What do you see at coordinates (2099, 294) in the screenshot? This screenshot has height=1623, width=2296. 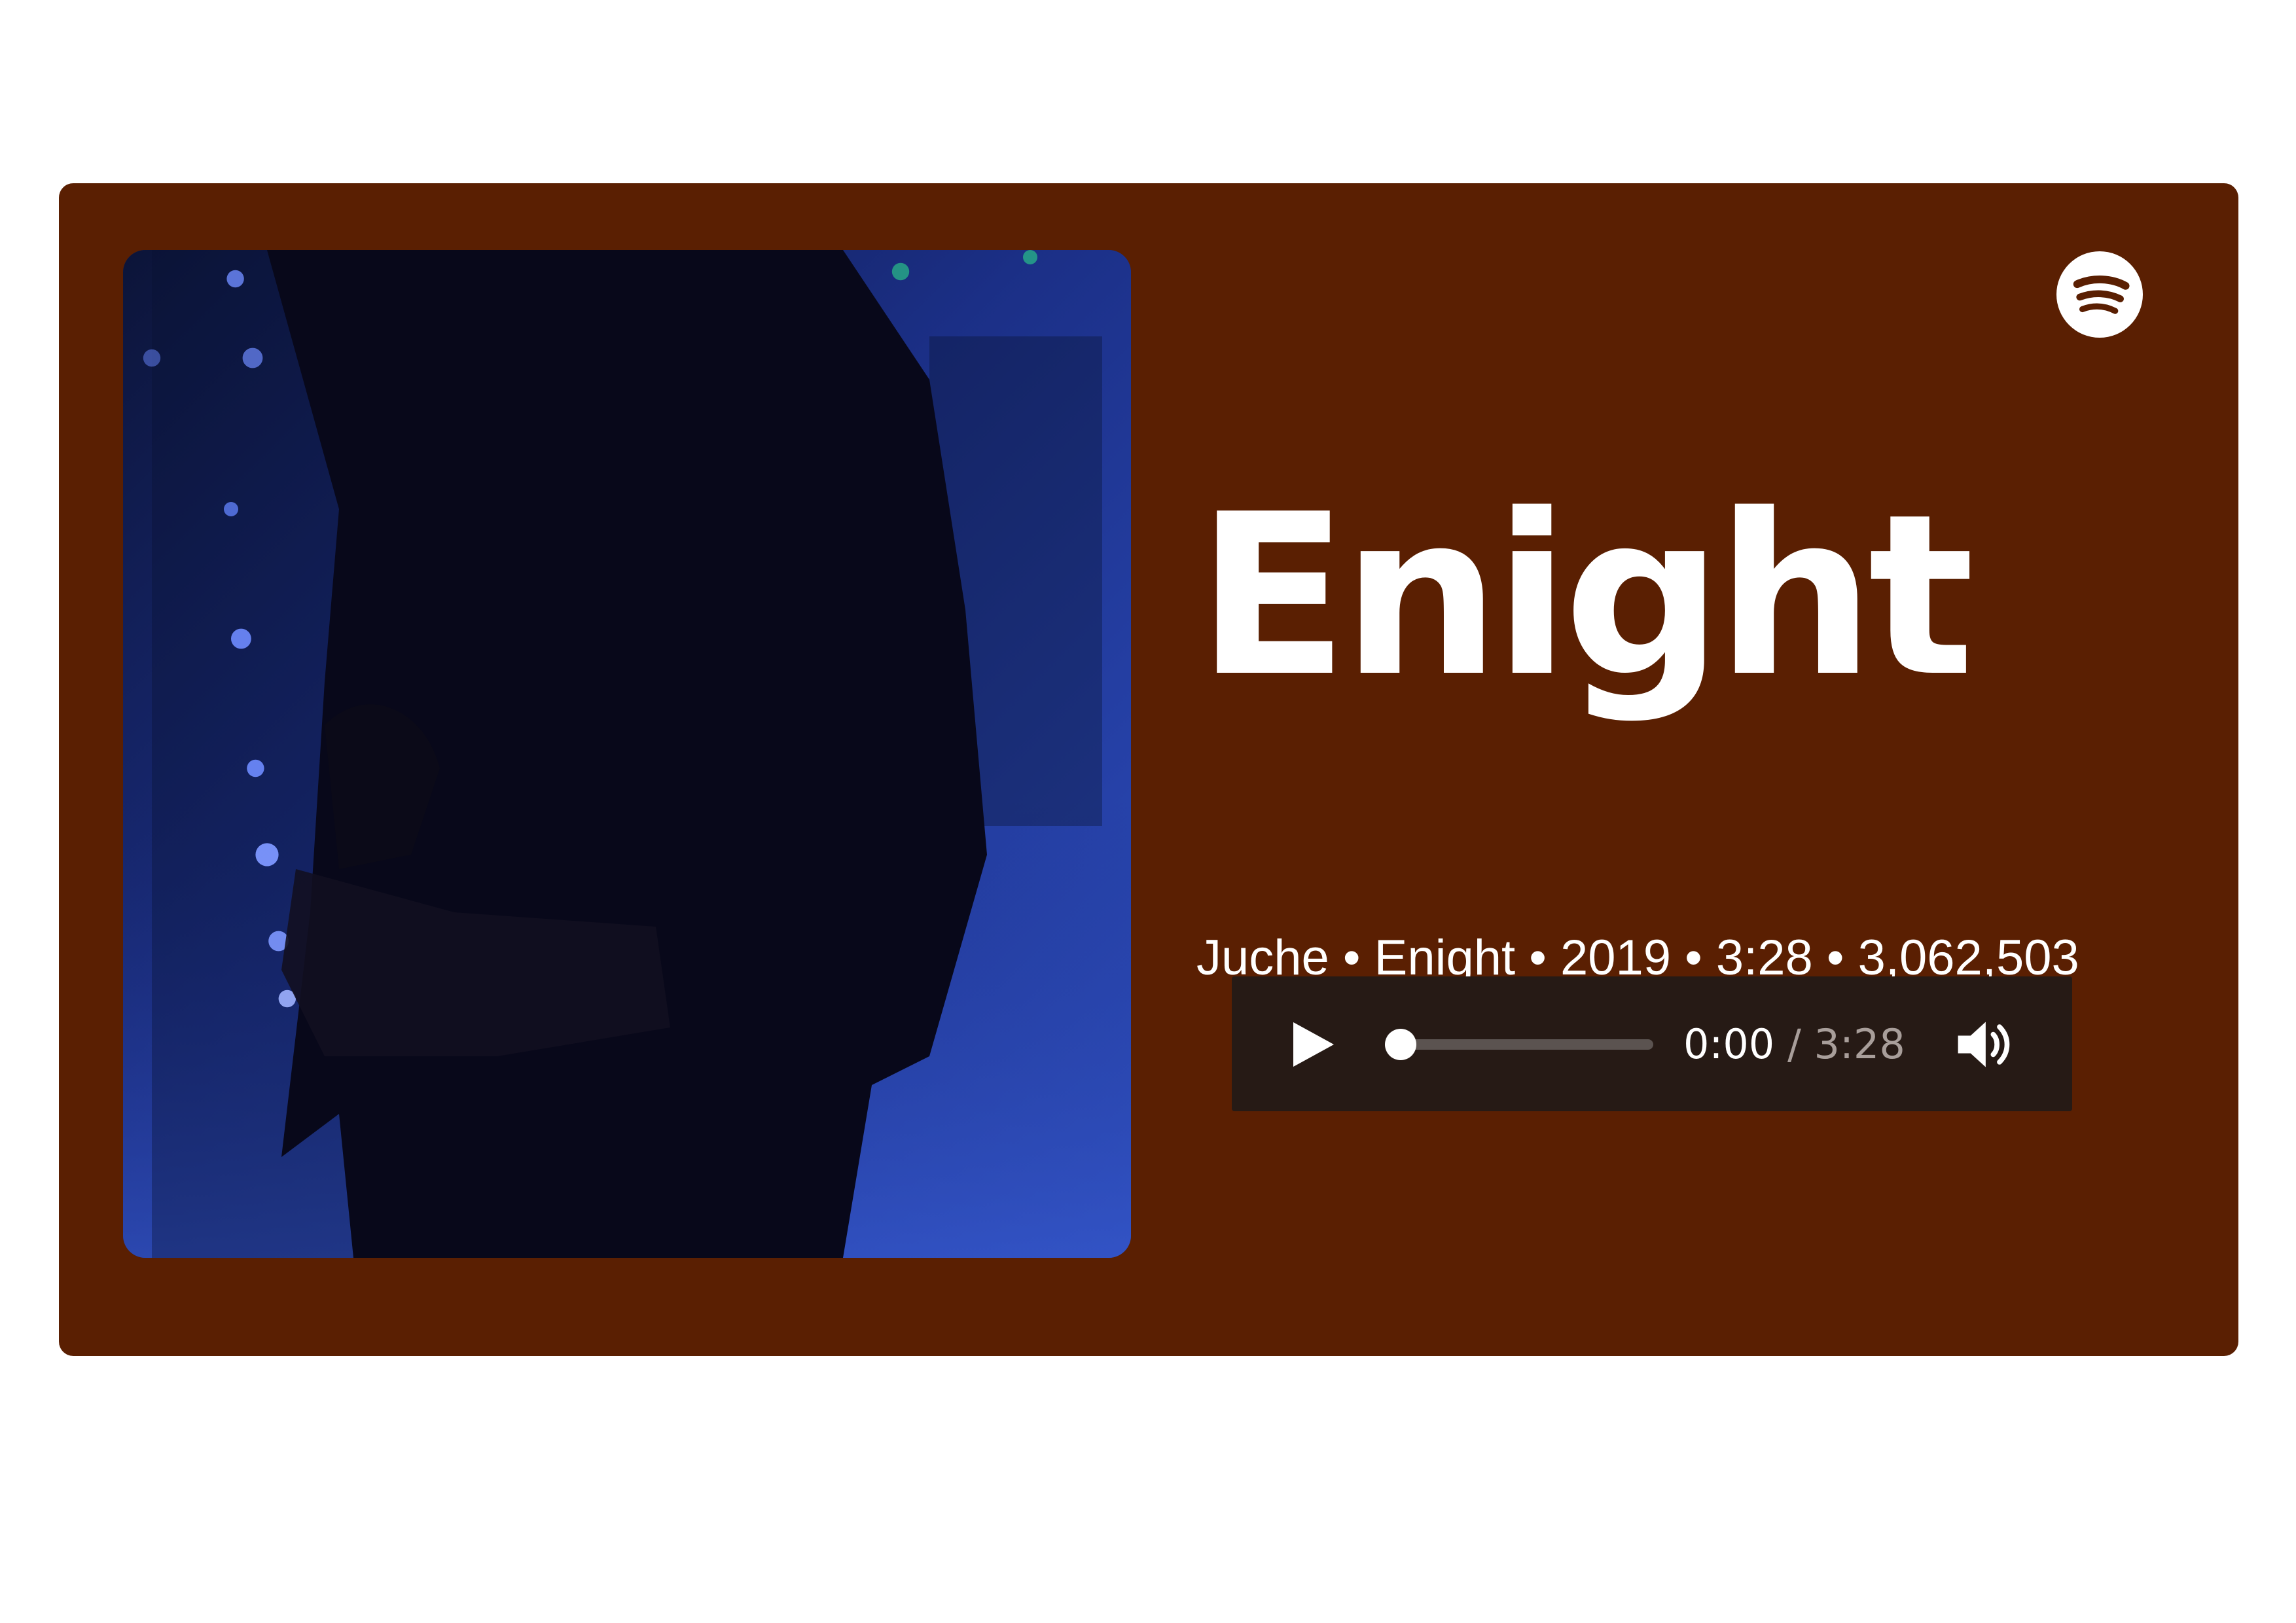 I see `spotify-logo-icon` at bounding box center [2099, 294].